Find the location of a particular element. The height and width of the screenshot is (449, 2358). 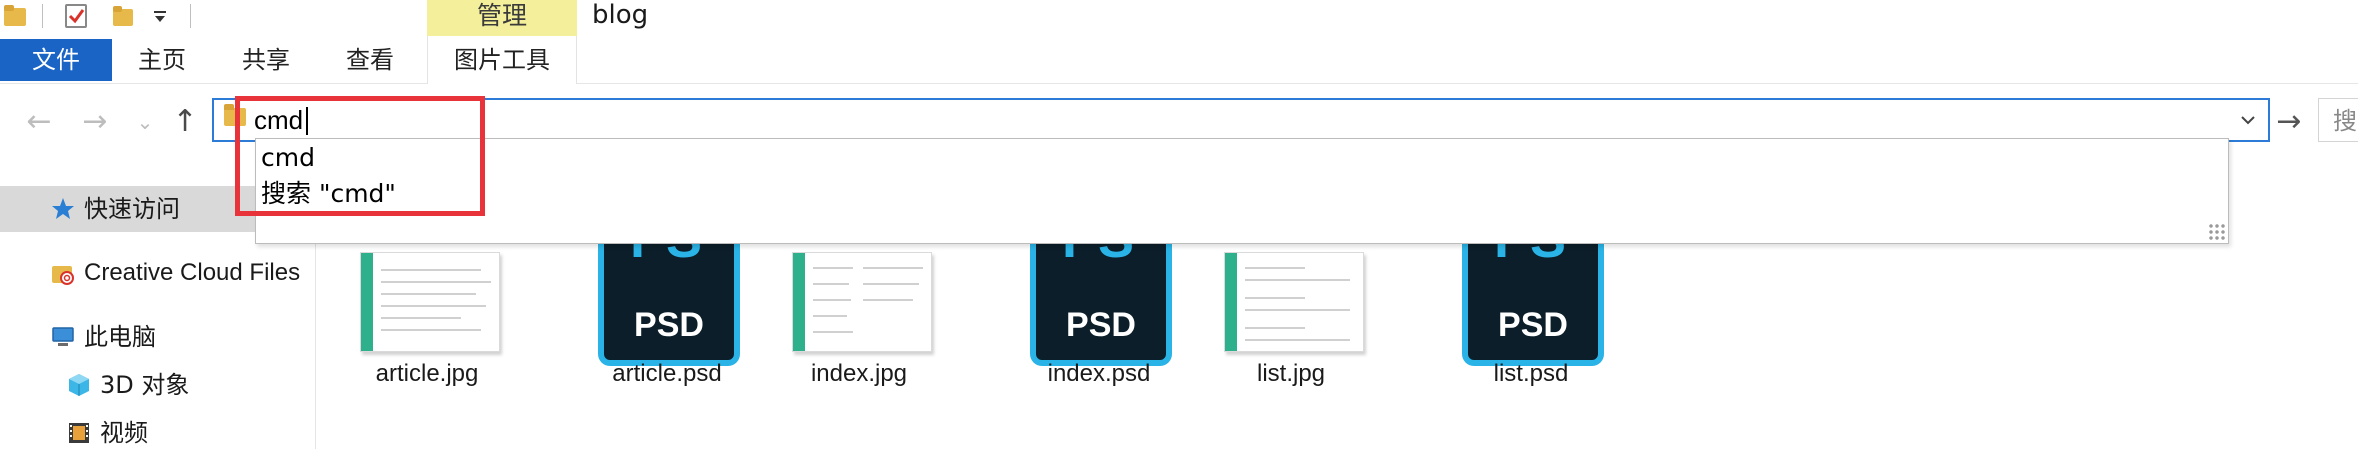

back-button: ← is located at coordinates (39, 122).